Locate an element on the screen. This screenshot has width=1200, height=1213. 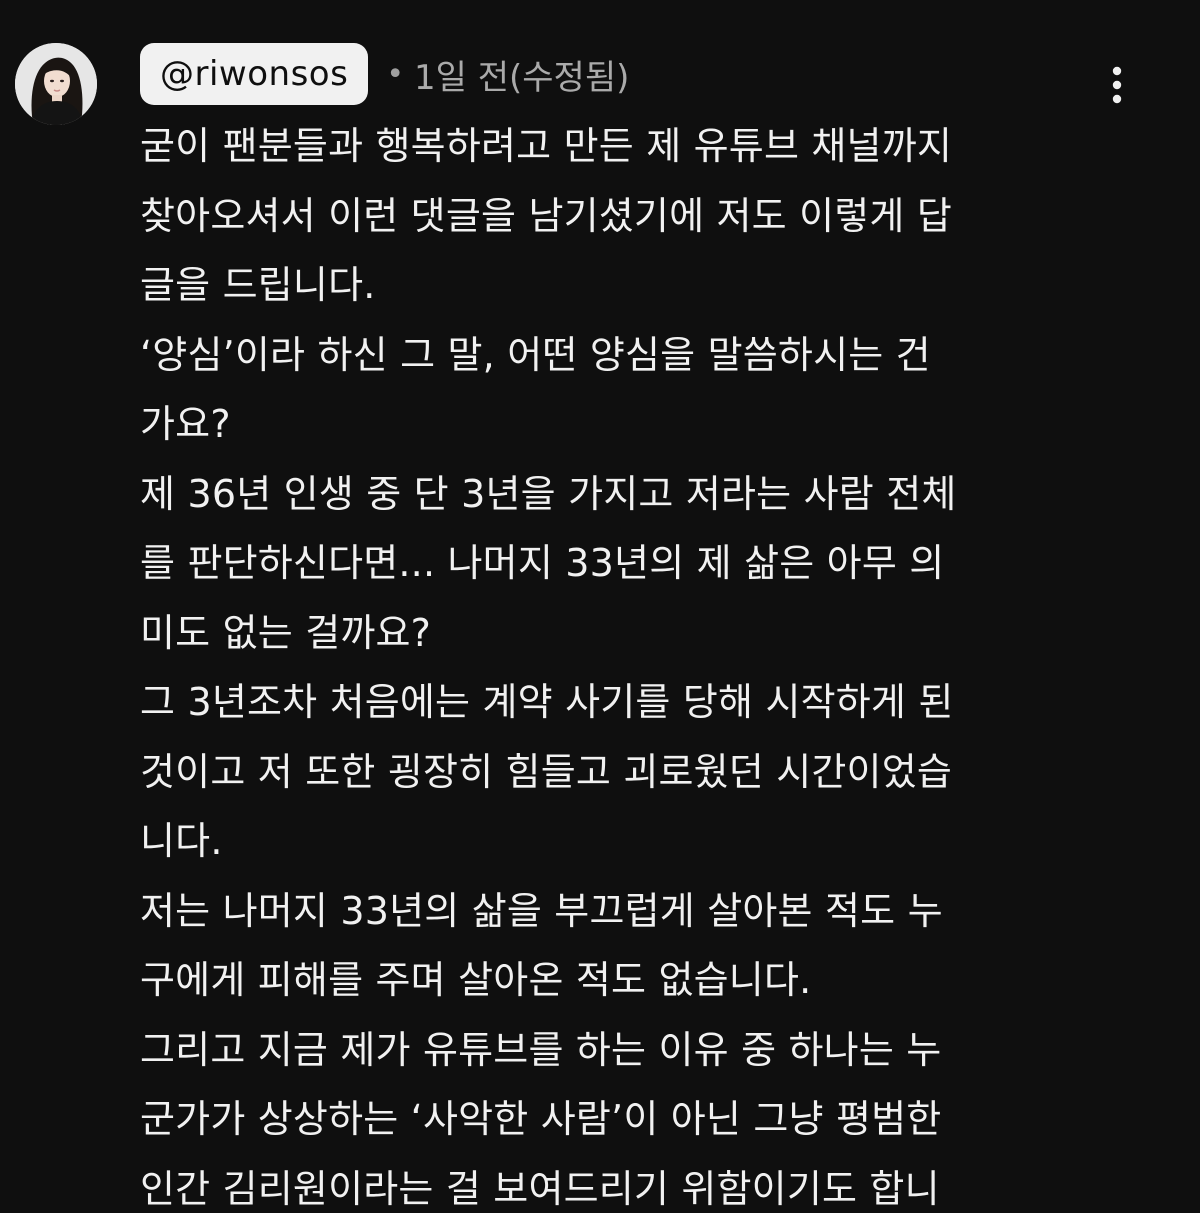
comment-text-line: 니다. is located at coordinates (181, 841).